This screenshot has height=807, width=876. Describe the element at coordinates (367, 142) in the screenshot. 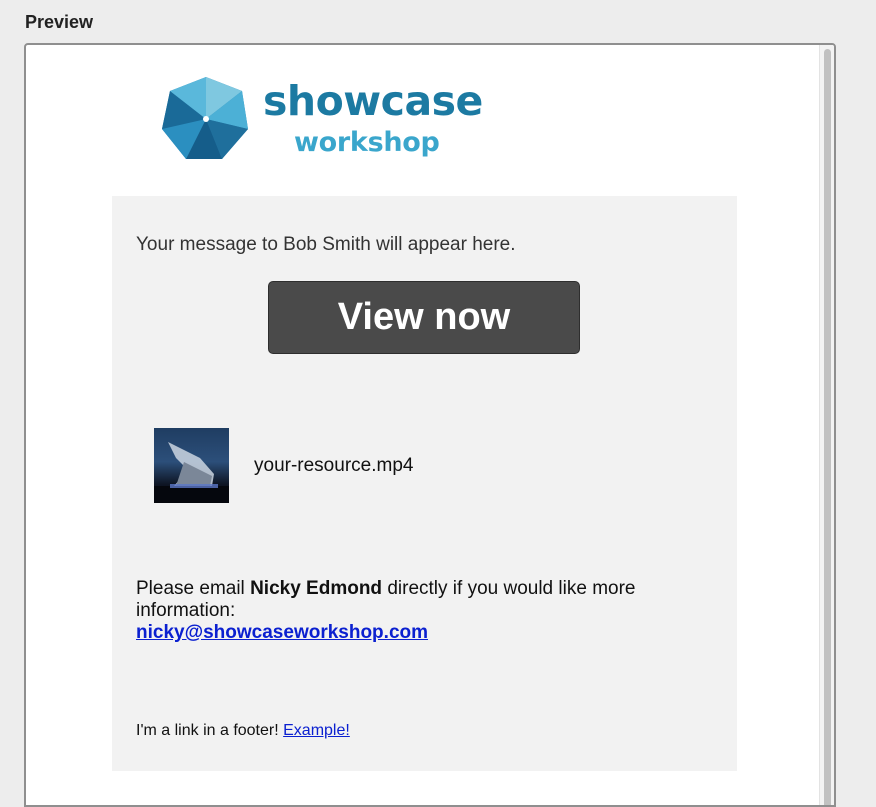

I see `logo-text-workshop: workshop` at that location.